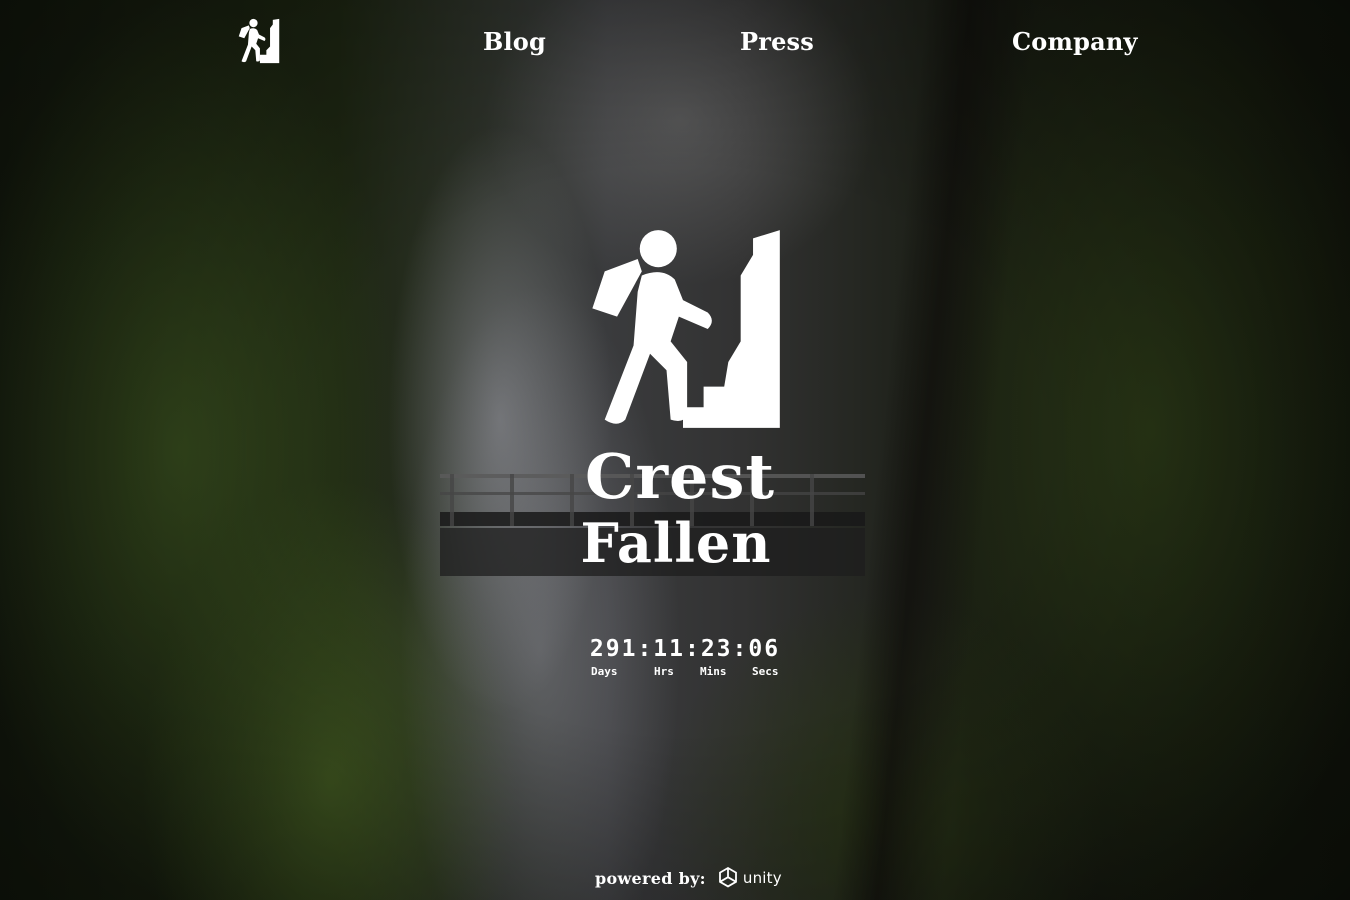  Describe the element at coordinates (664, 671) in the screenshot. I see `countdown-label-hrs: Hrs` at that location.